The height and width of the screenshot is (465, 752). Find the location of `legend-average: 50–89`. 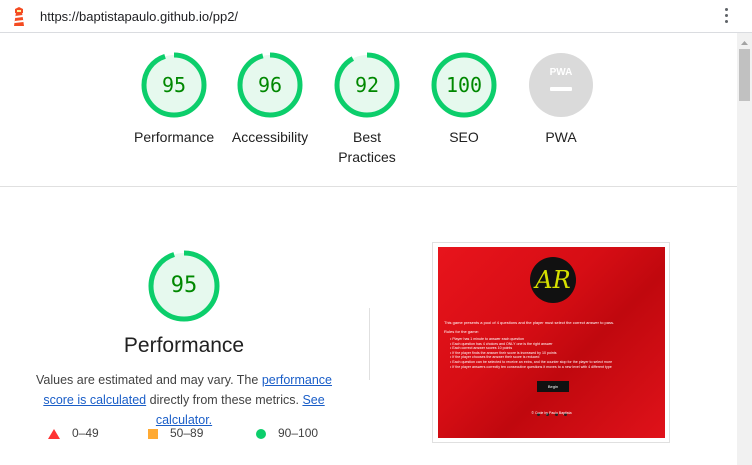

legend-average: 50–89 is located at coordinates (175, 433).